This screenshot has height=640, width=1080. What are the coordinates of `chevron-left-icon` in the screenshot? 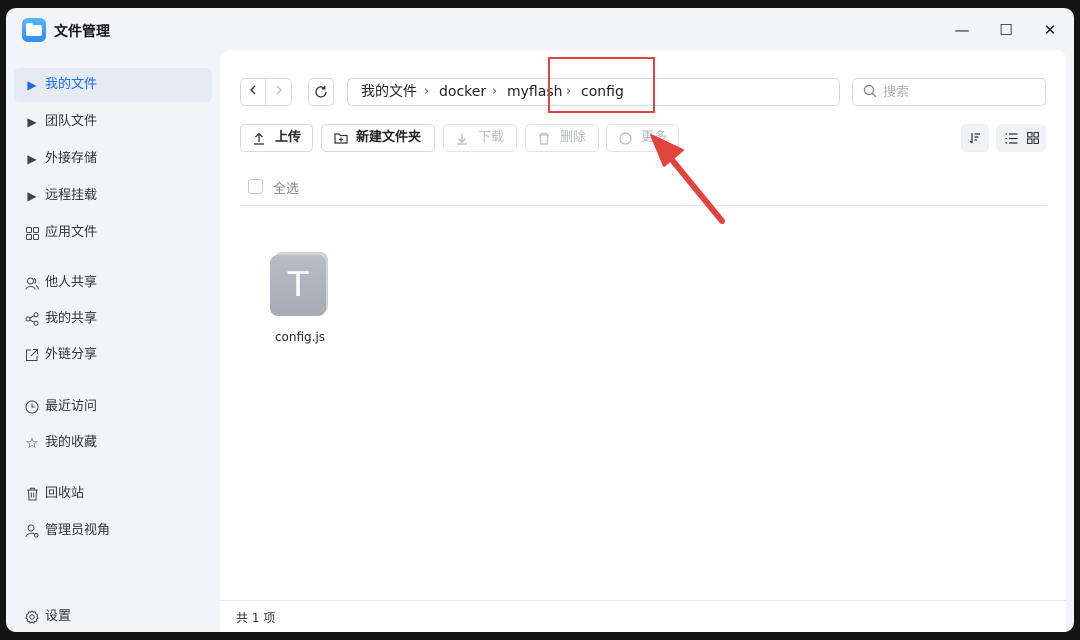 It's located at (253, 90).